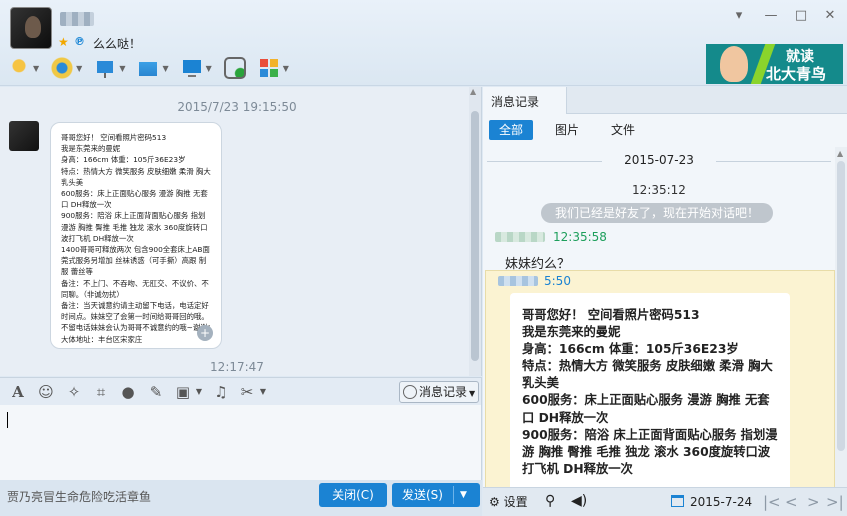 The width and height of the screenshot is (847, 516). I want to click on new-discussion-button, so click(234, 68).